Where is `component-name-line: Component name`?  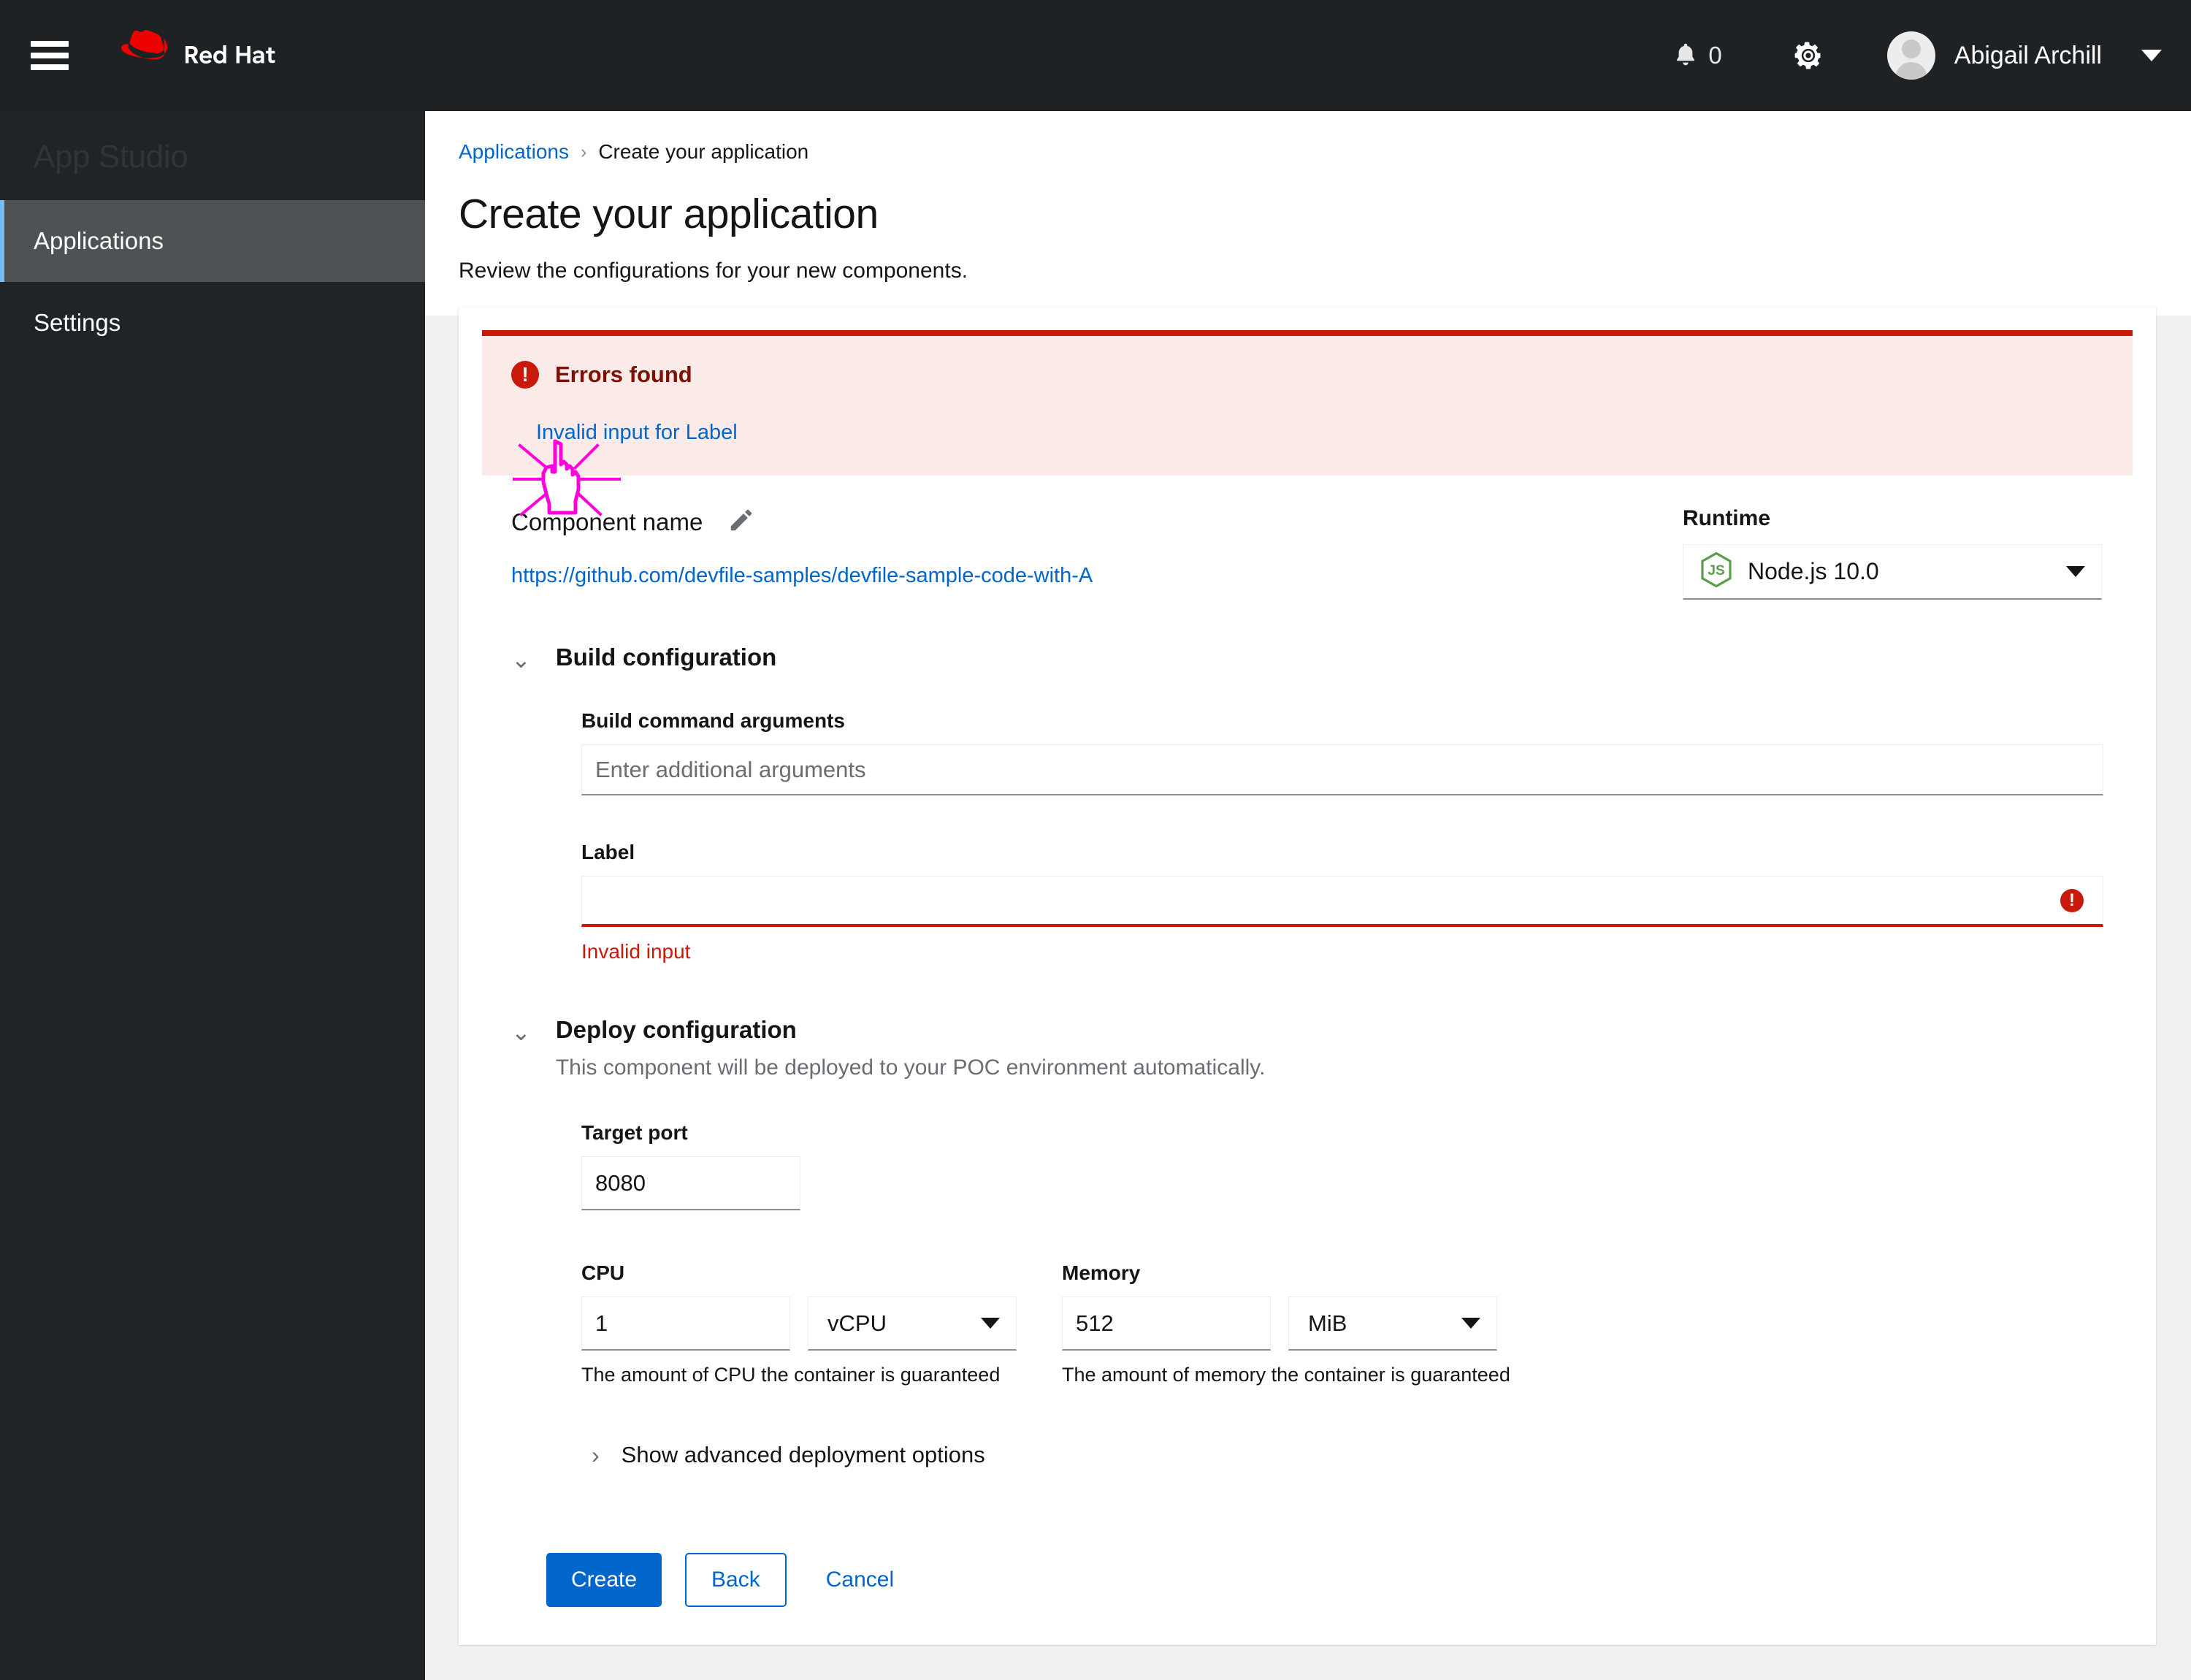 component-name-line: Component name is located at coordinates (802, 522).